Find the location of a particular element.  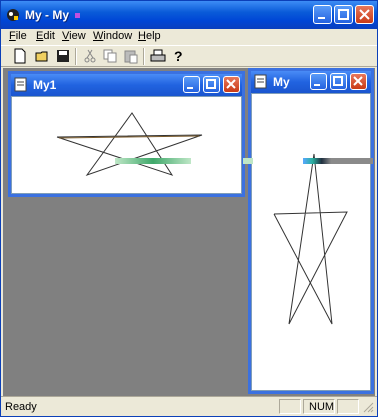

open-icon is located at coordinates (43, 56).